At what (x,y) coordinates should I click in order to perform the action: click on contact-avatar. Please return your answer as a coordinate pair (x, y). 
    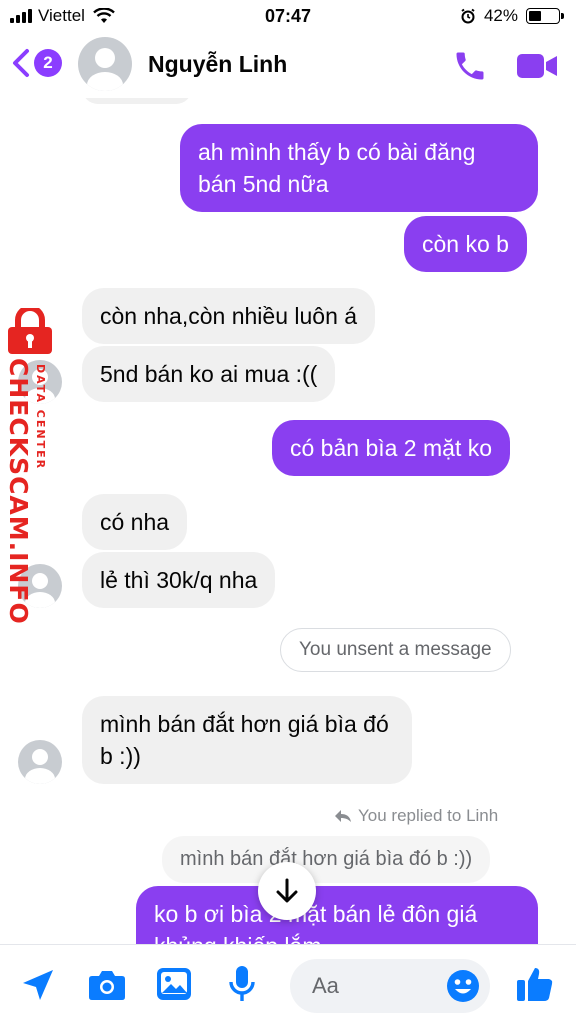
    Looking at the image, I should click on (105, 64).